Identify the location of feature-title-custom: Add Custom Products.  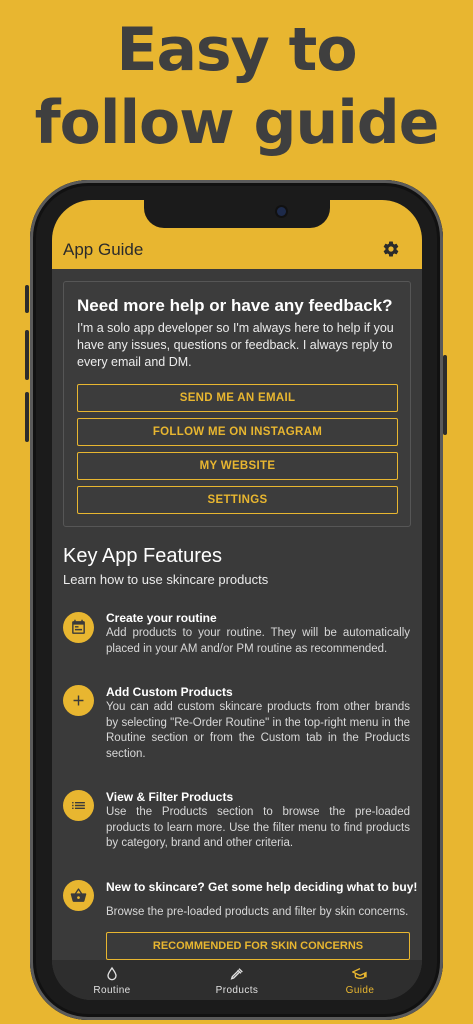
(169, 692).